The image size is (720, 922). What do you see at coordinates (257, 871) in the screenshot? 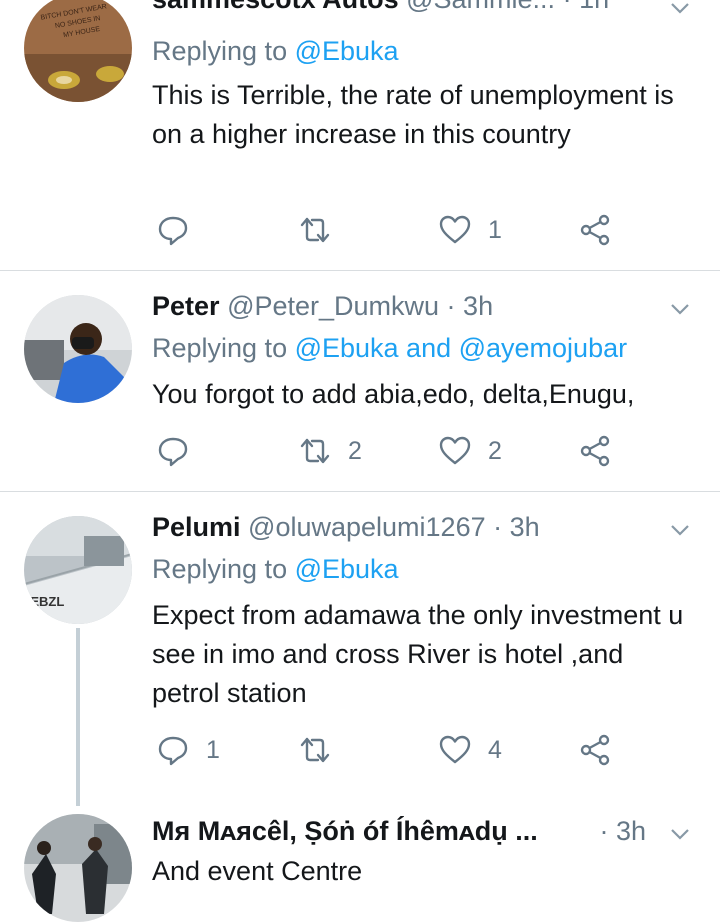
I see `tweet-text: And event Centre` at bounding box center [257, 871].